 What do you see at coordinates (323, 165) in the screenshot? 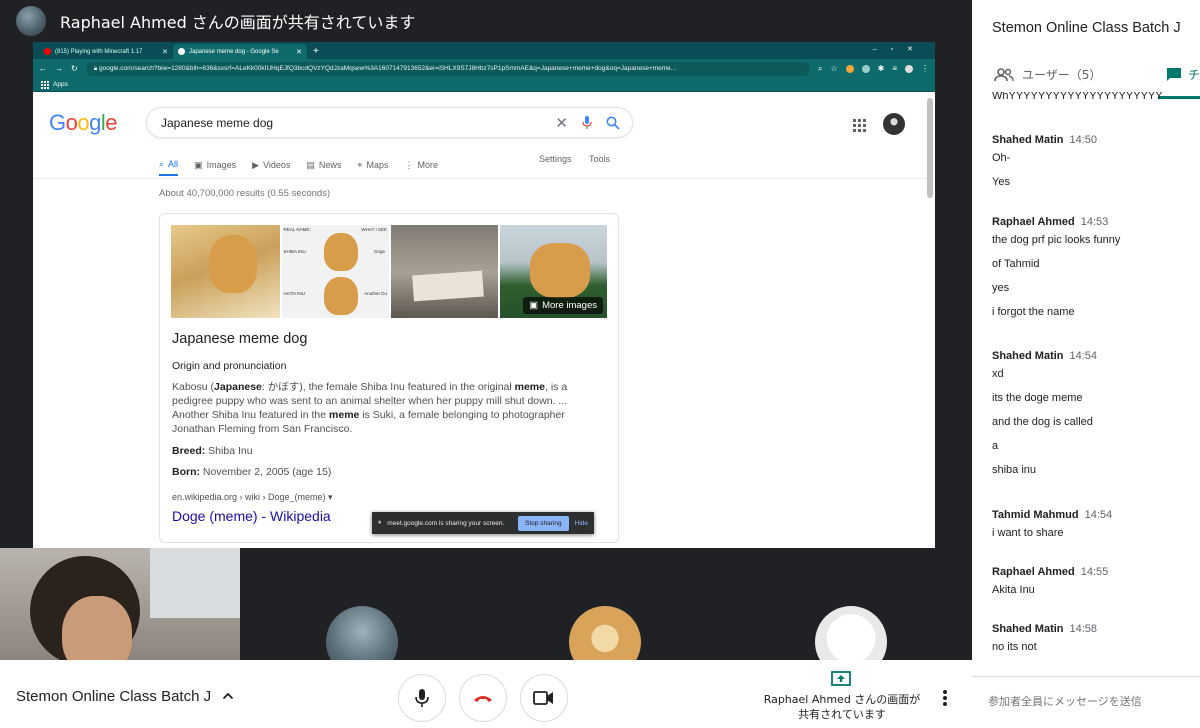
I see `tab-news: ▤ News` at bounding box center [323, 165].